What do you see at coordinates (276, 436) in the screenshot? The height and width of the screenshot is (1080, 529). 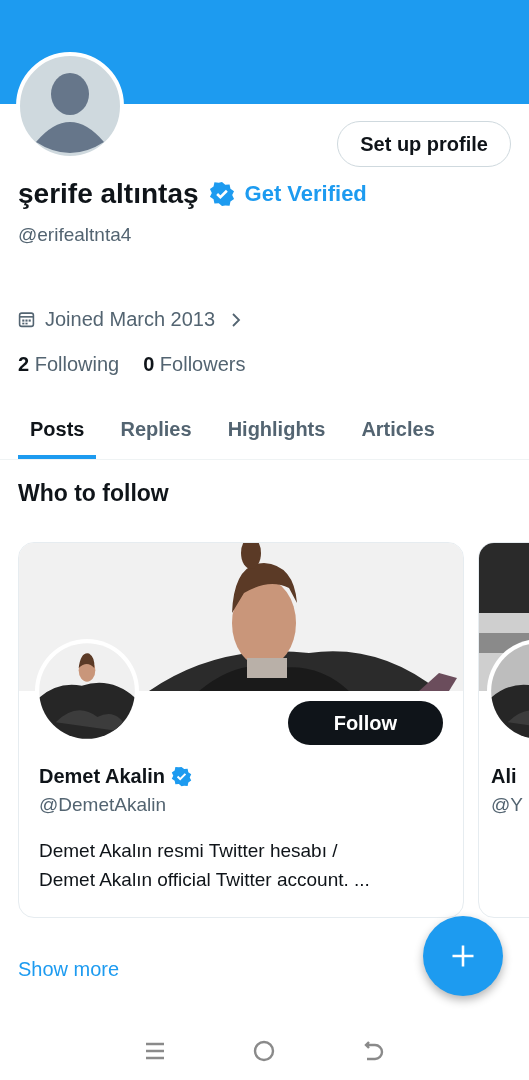 I see `profile-tab: Highlights` at bounding box center [276, 436].